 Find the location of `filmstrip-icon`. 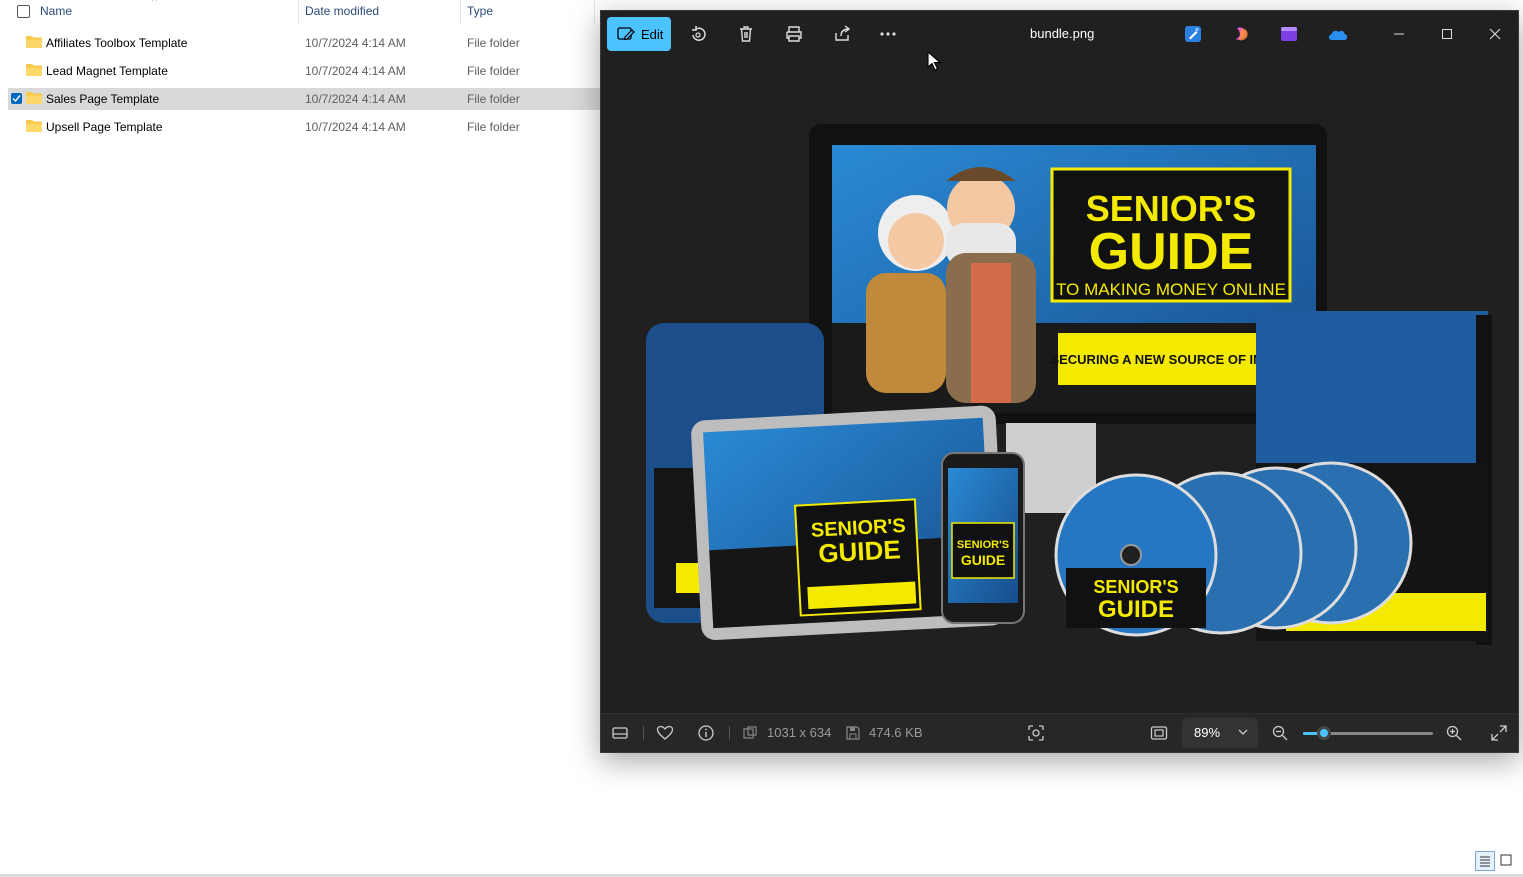

filmstrip-icon is located at coordinates (620, 733).